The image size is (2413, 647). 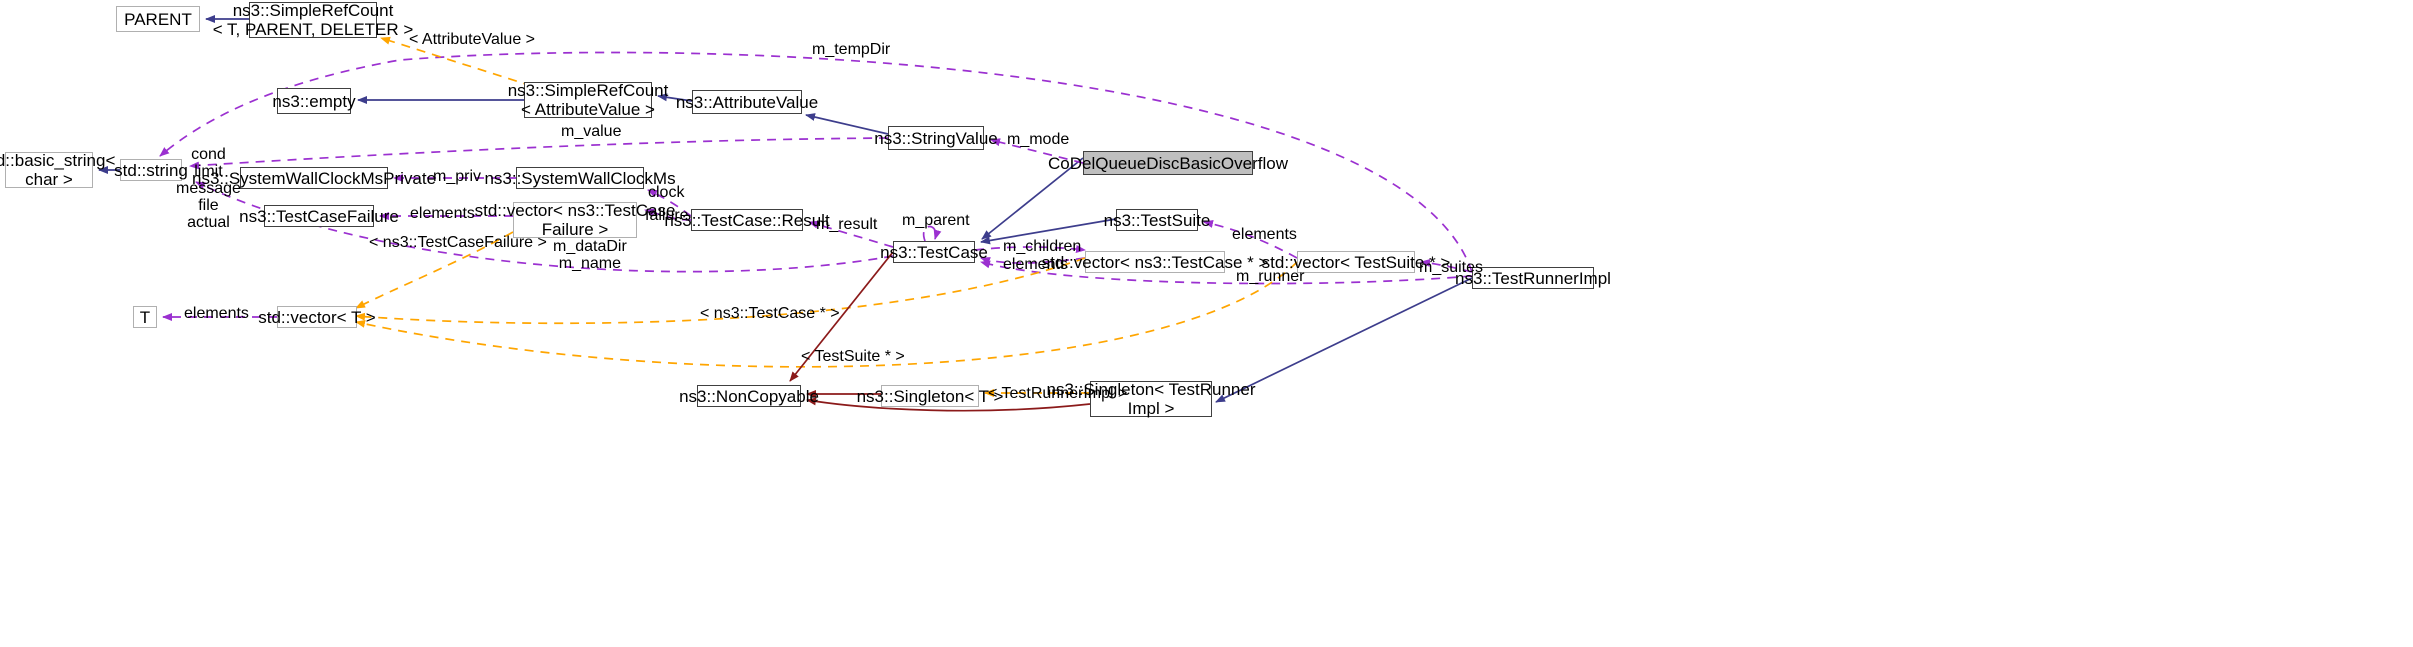 What do you see at coordinates (666, 192) in the screenshot?
I see `edge-label-clock: clock` at bounding box center [666, 192].